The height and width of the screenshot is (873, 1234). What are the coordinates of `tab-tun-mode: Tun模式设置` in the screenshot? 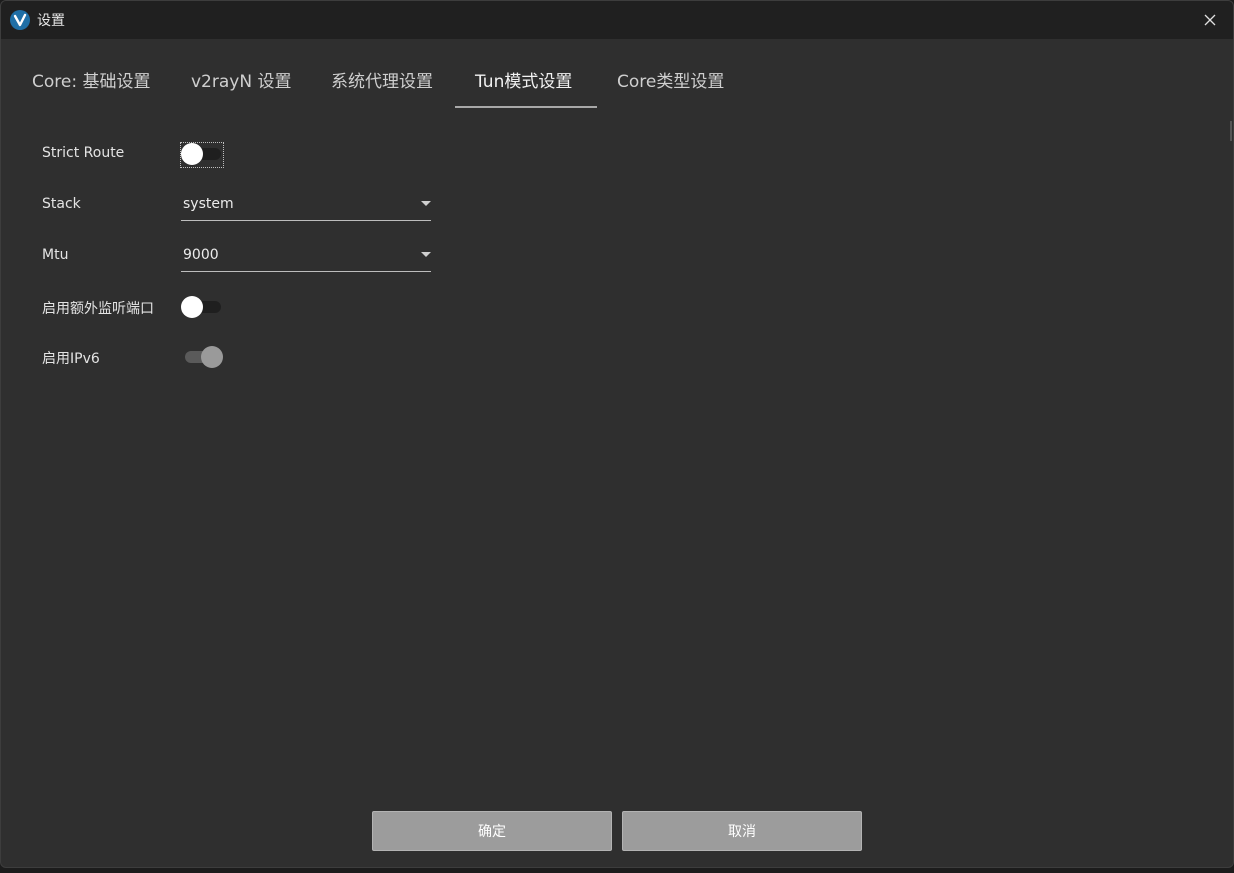 It's located at (523, 79).